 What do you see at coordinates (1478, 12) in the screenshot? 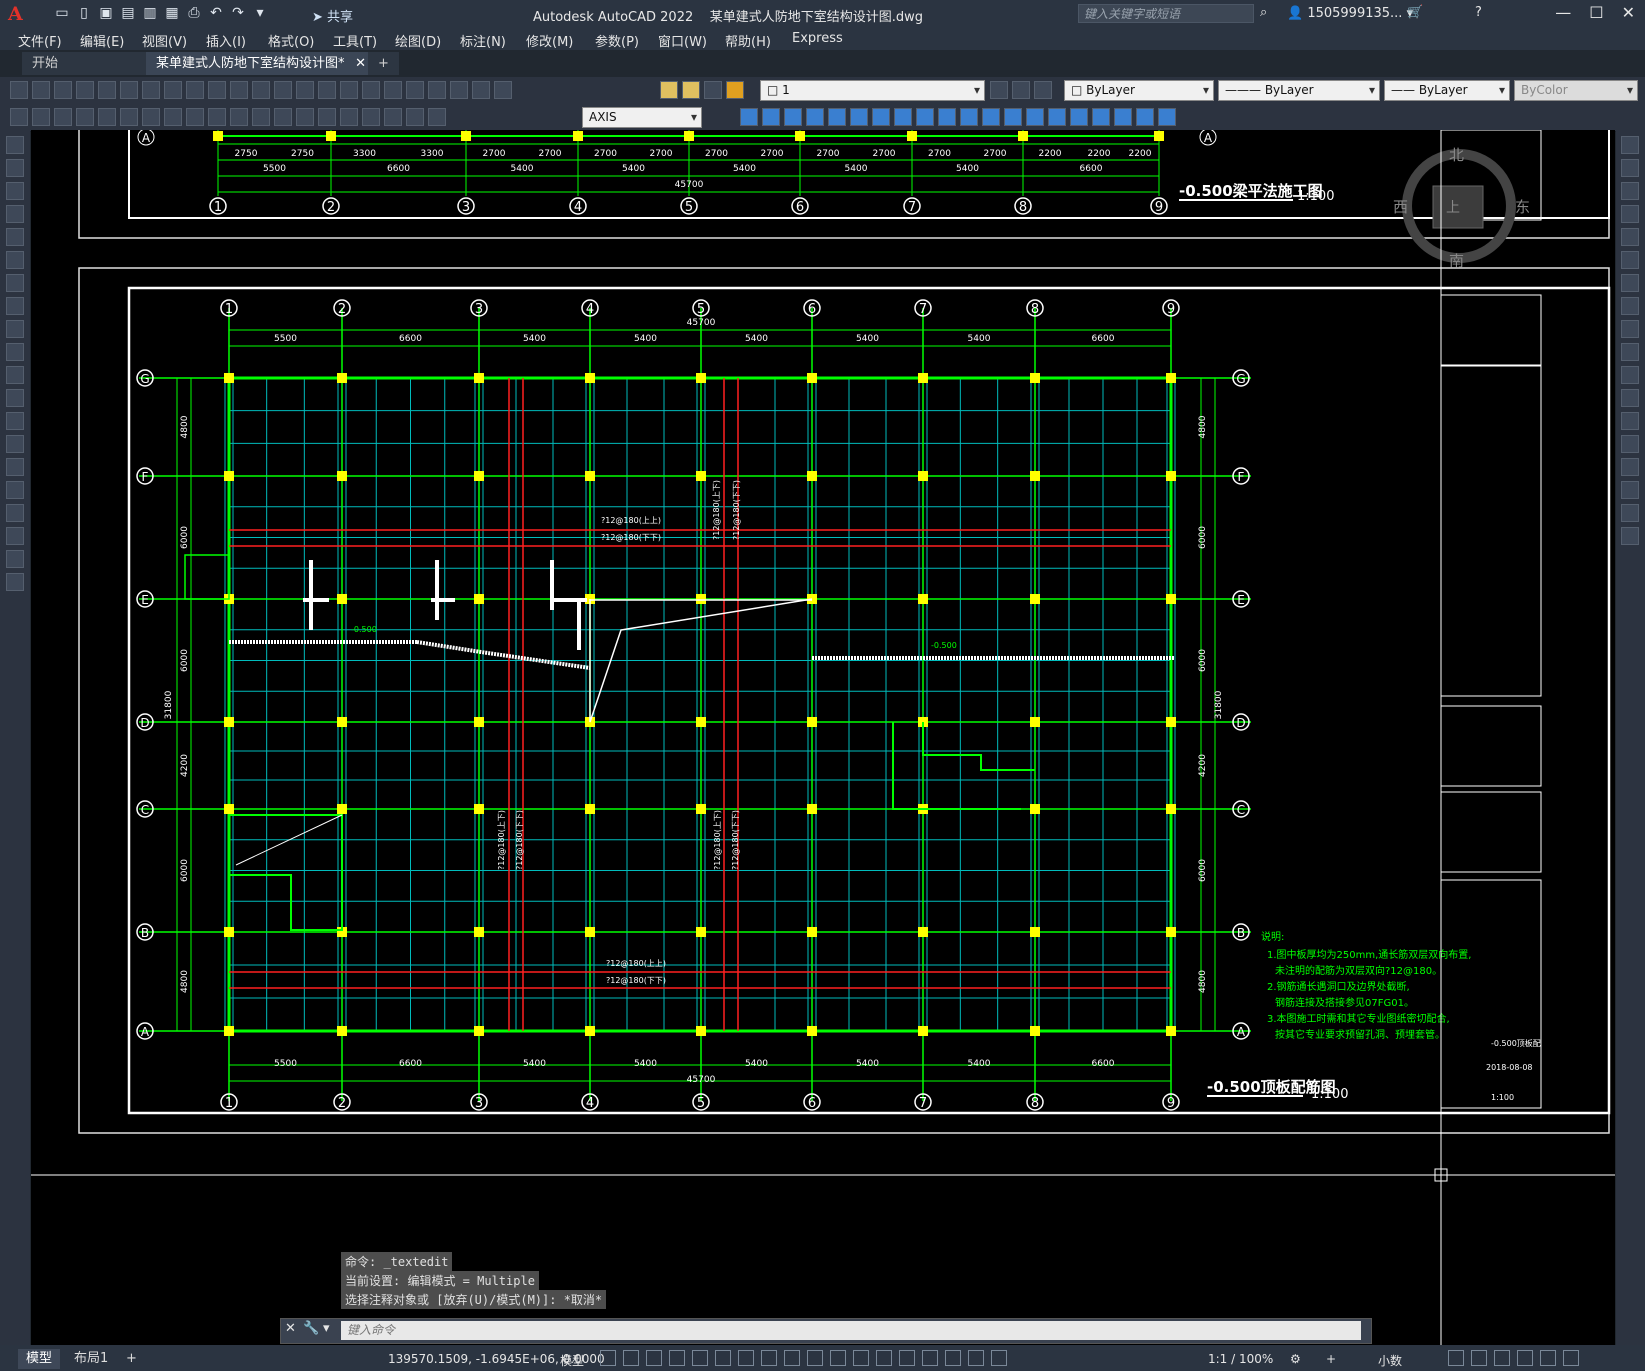
I see `help-icon: ?` at bounding box center [1478, 12].